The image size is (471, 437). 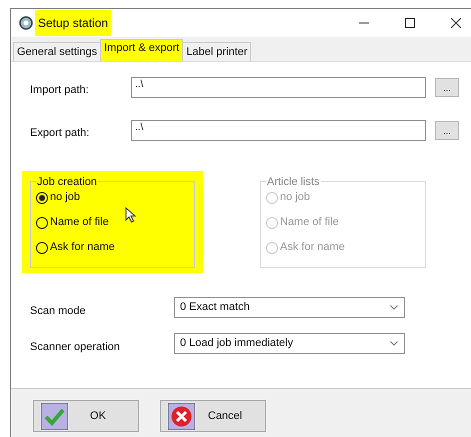 What do you see at coordinates (217, 51) in the screenshot?
I see `tab: Label printer` at bounding box center [217, 51].